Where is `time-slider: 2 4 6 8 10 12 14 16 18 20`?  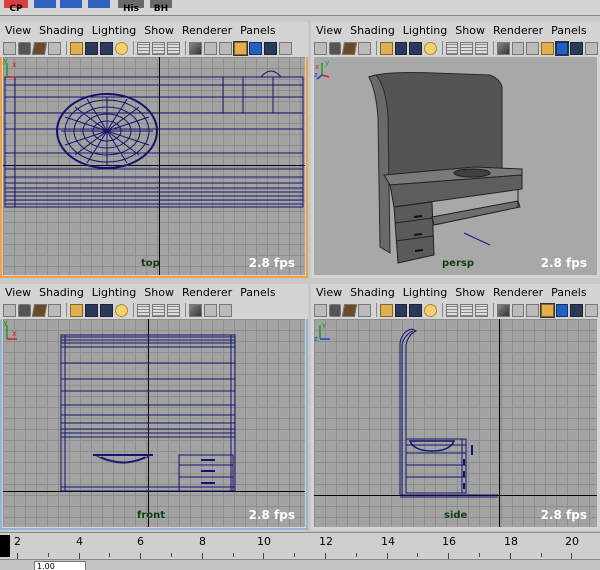
time-slider: 2 4 6 8 10 12 14 16 18 20 is located at coordinates (300, 545).